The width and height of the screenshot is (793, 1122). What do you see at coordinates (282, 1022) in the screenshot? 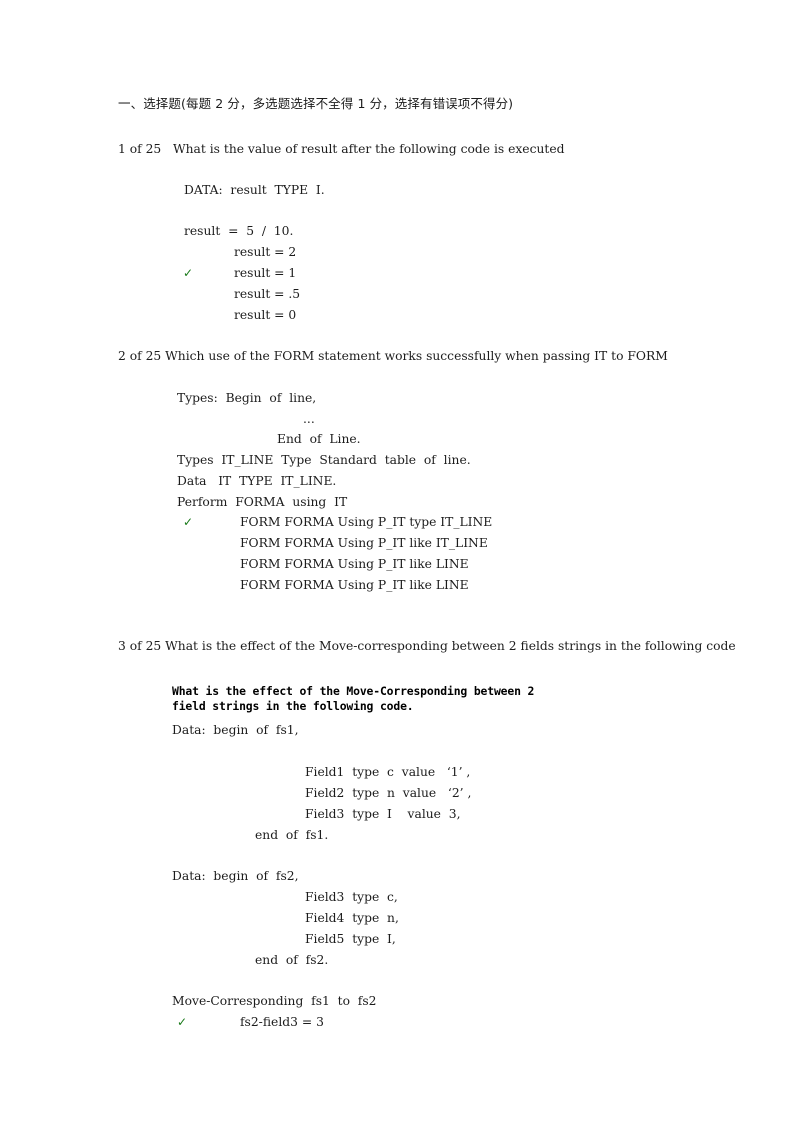
I see `question-3-option-1: fs2-field3 = 3` at bounding box center [282, 1022].